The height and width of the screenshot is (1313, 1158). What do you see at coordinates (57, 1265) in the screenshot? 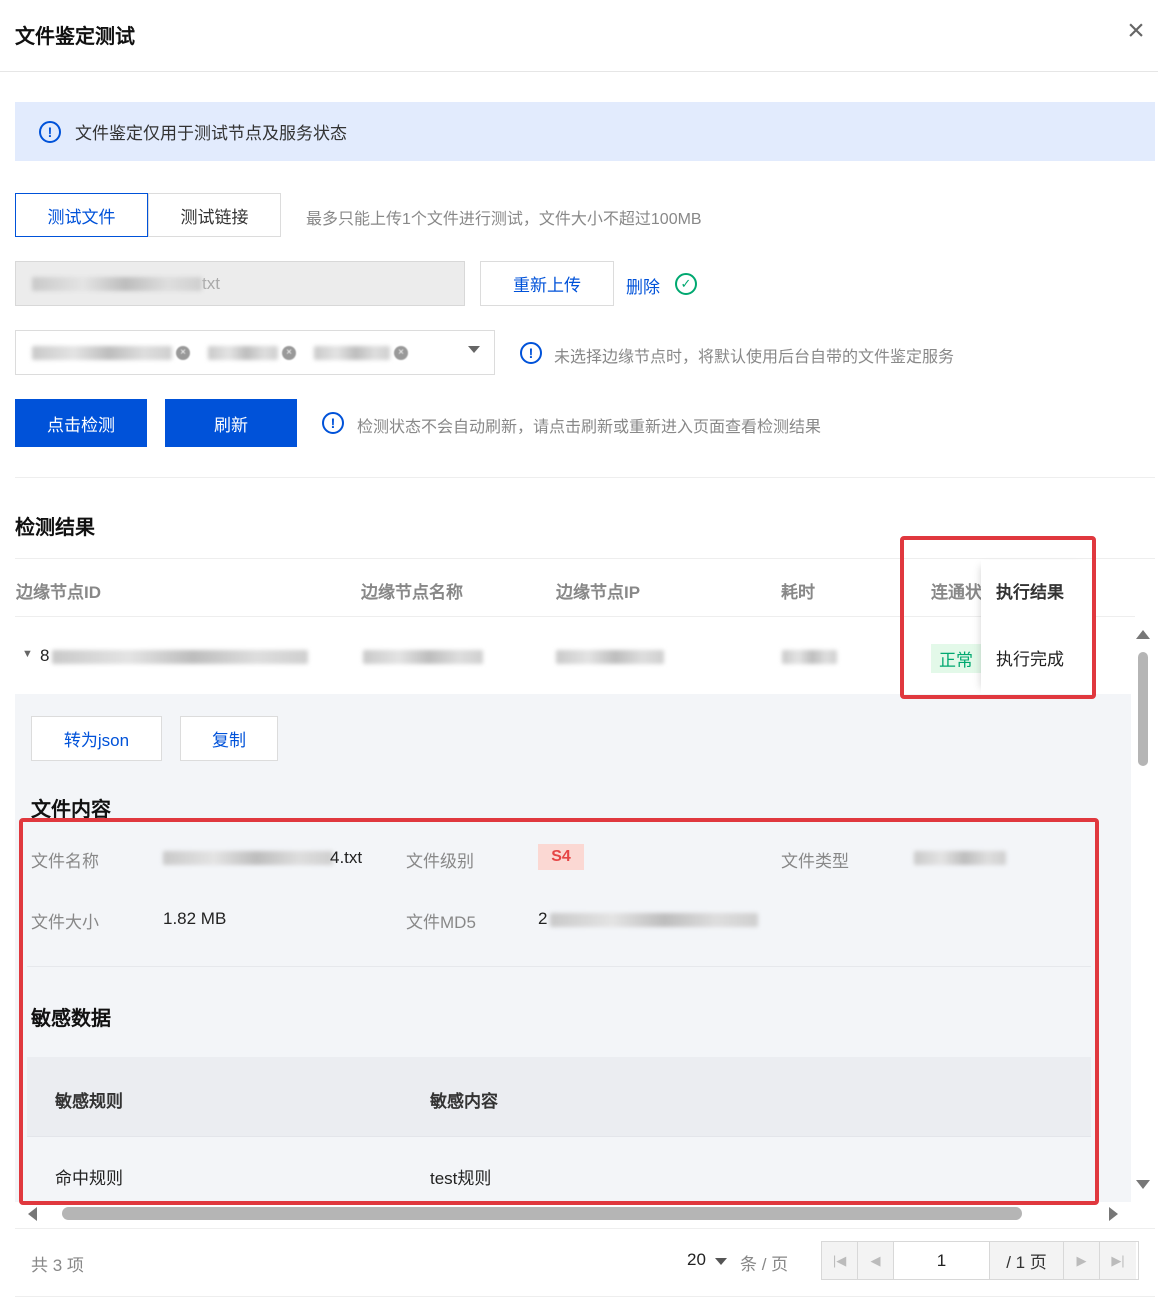
I see `total-count: 共 3 项` at bounding box center [57, 1265].